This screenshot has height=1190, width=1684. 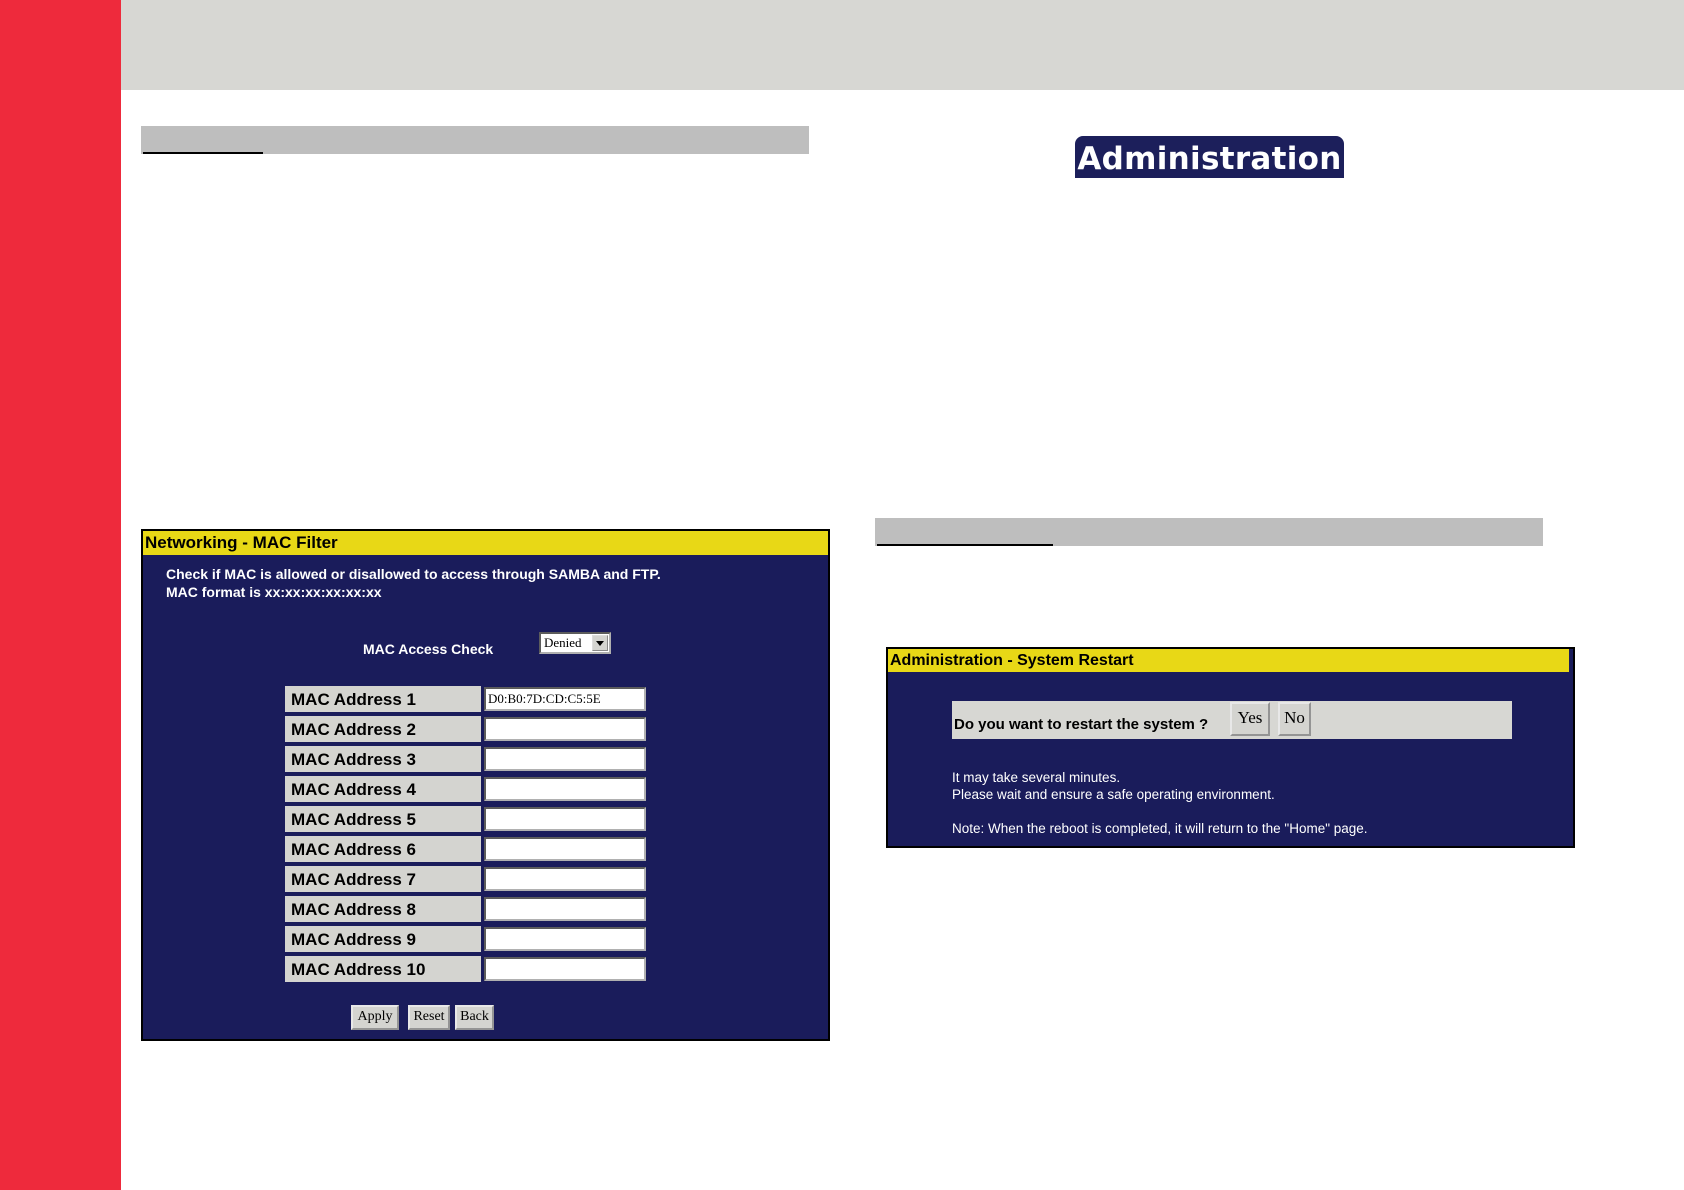 I want to click on mac-address-row: MAC Address 2, so click(x=467, y=730).